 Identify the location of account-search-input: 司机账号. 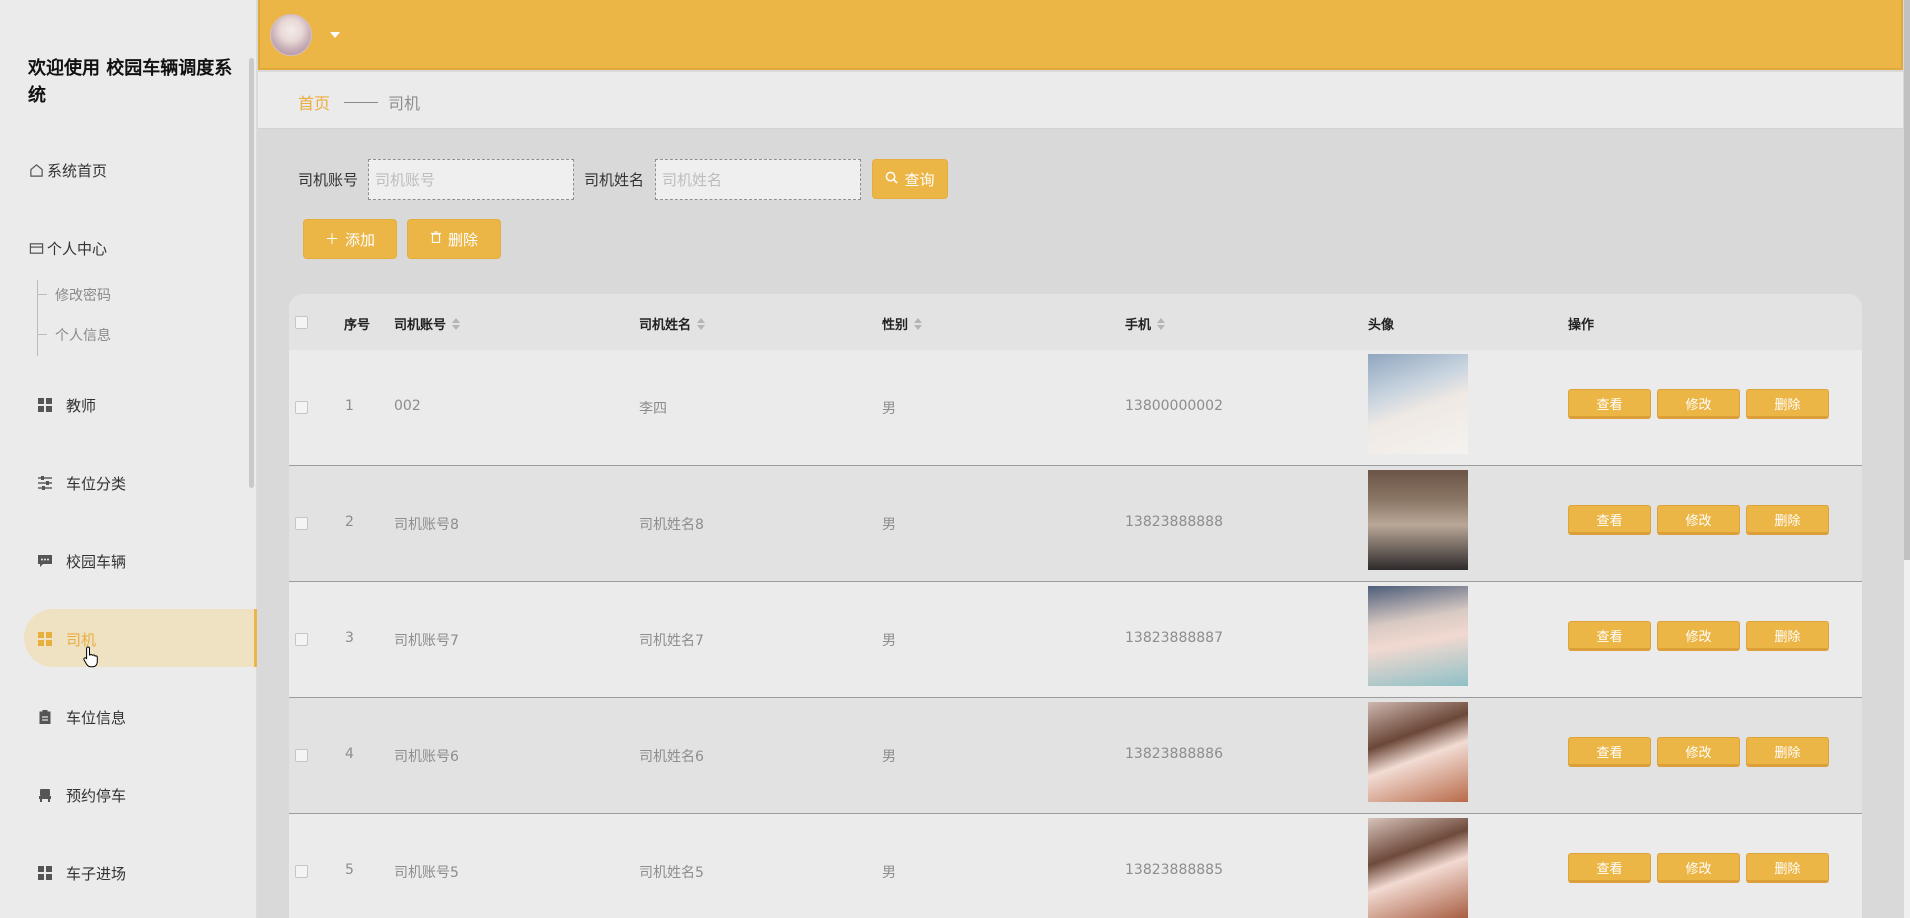
(471, 179).